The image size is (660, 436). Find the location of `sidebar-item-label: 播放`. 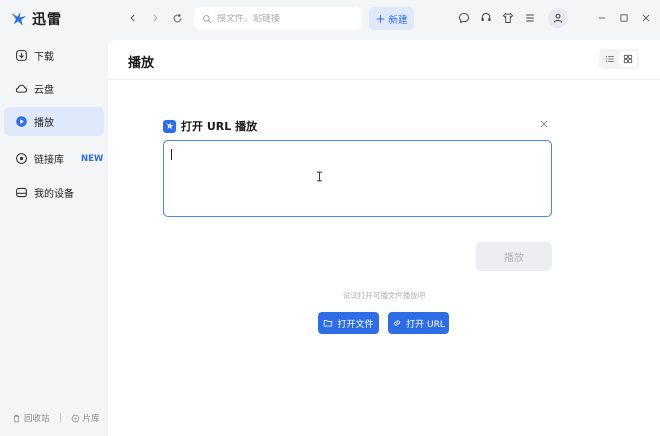

sidebar-item-label: 播放 is located at coordinates (44, 123).